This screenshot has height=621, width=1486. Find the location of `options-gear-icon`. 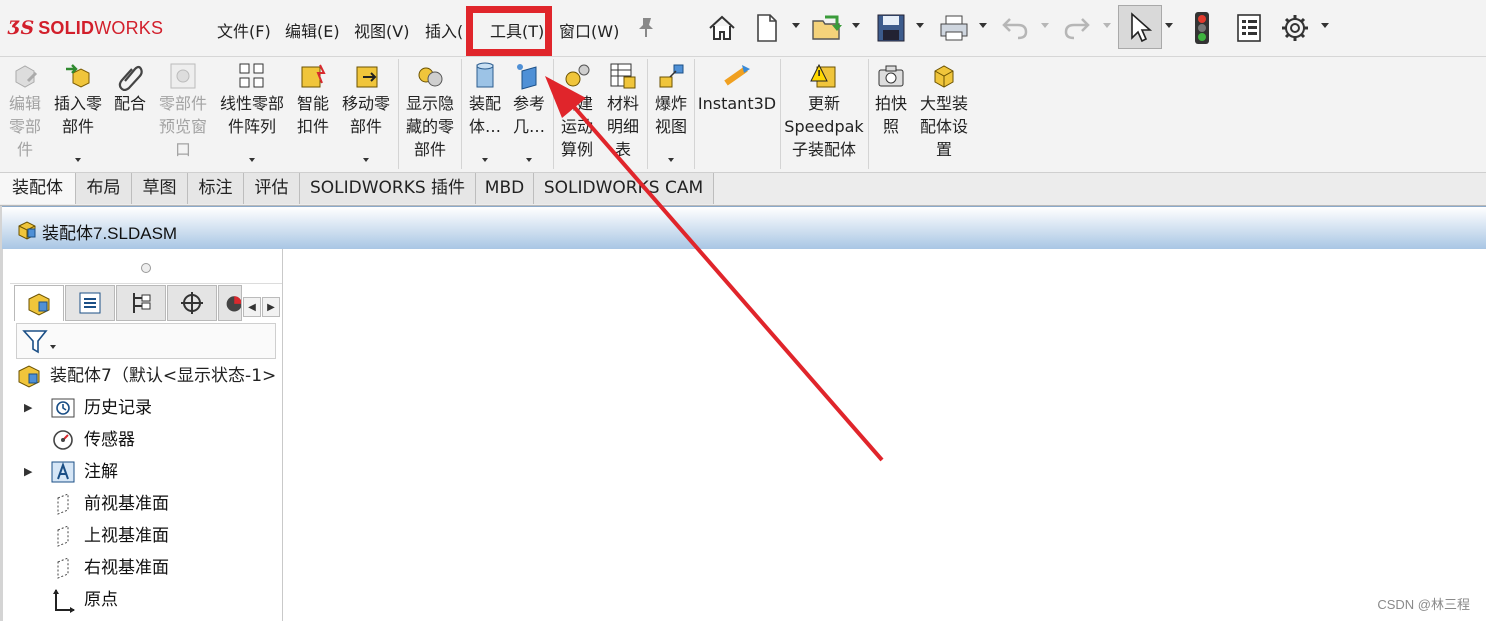

options-gear-icon is located at coordinates (1295, 28).